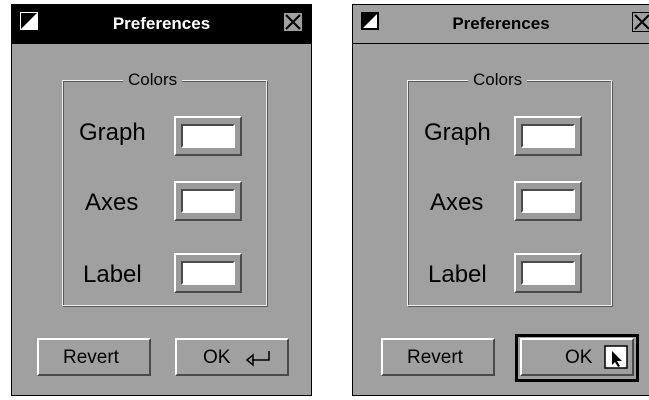 This screenshot has width=649, height=400. Describe the element at coordinates (616, 357) in the screenshot. I see `arrow-pointer-icon` at that location.